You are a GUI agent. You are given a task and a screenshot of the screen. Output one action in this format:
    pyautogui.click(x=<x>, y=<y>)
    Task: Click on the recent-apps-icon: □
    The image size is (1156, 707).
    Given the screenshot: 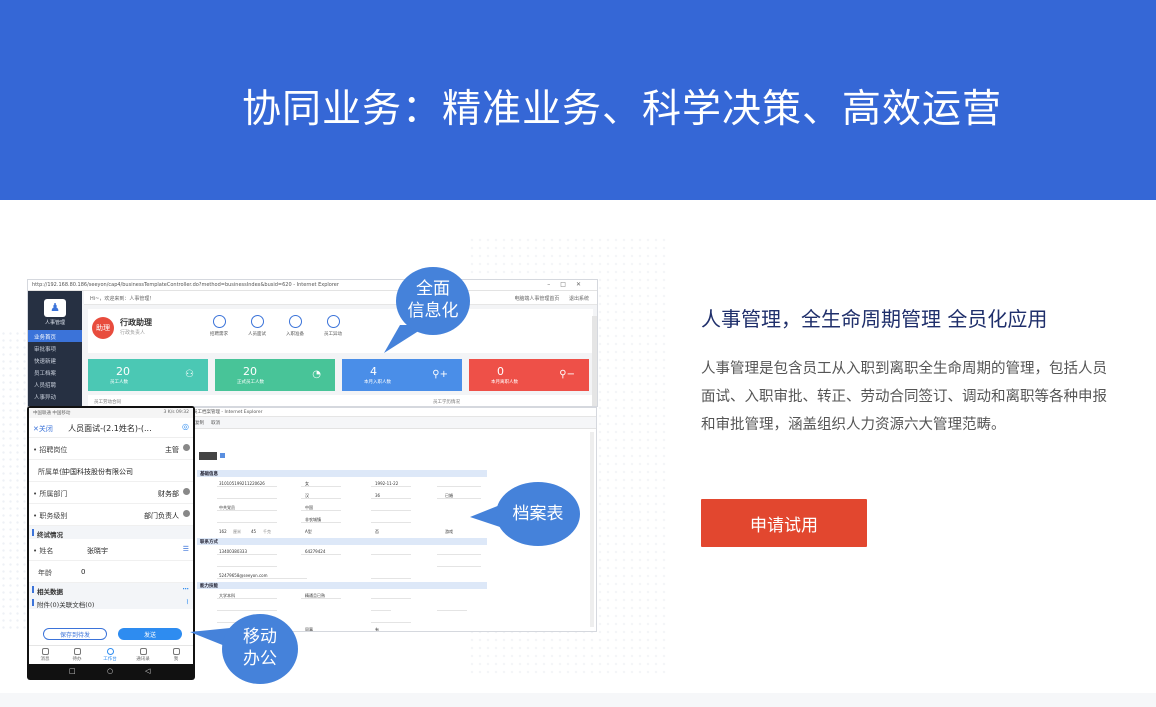 What is the action you would take?
    pyautogui.click(x=72, y=671)
    